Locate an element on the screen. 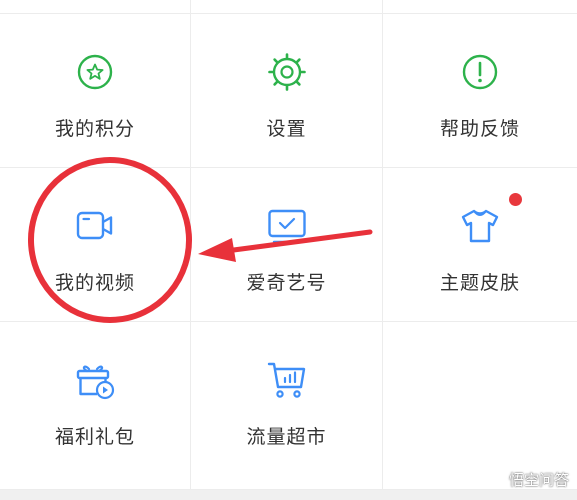 This screenshot has width=577, height=500. shopping-cart-icon is located at coordinates (286, 380).